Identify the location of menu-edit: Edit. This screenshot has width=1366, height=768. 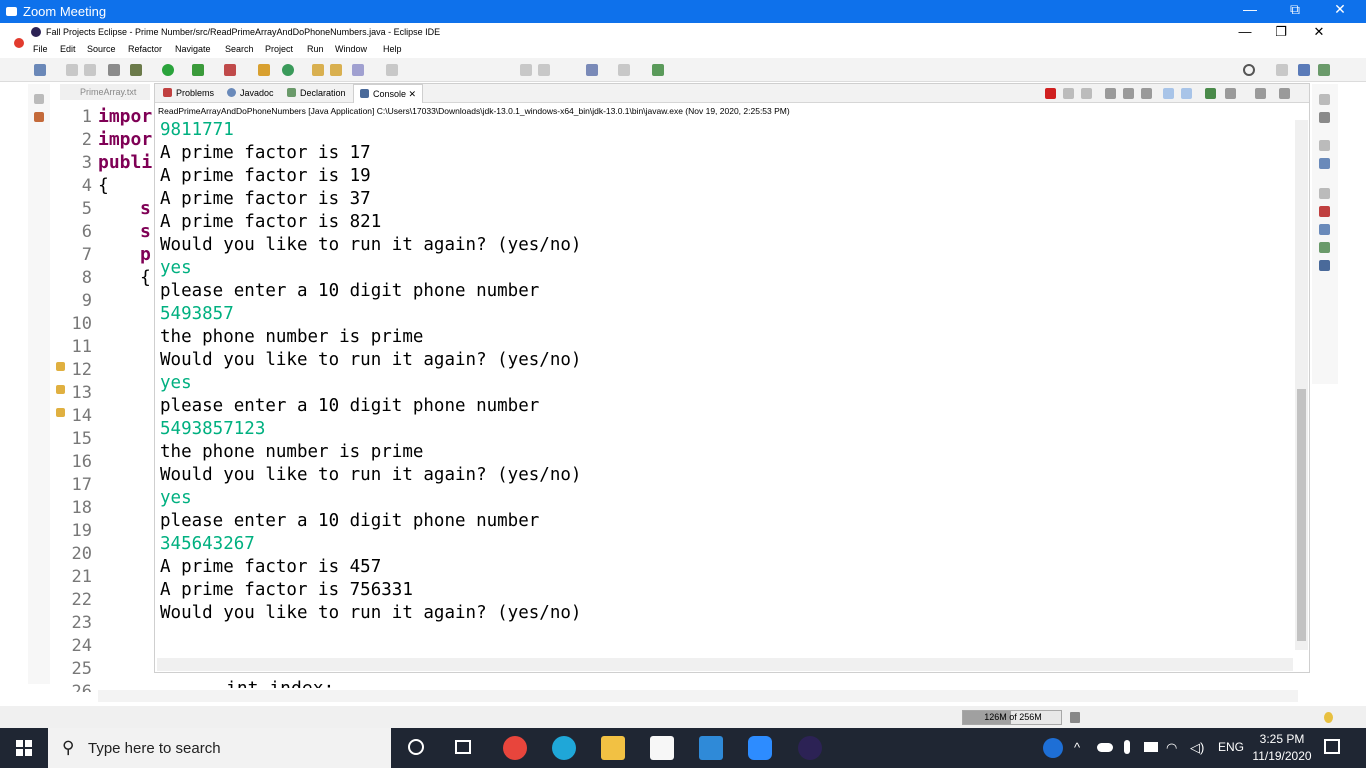
(68, 49).